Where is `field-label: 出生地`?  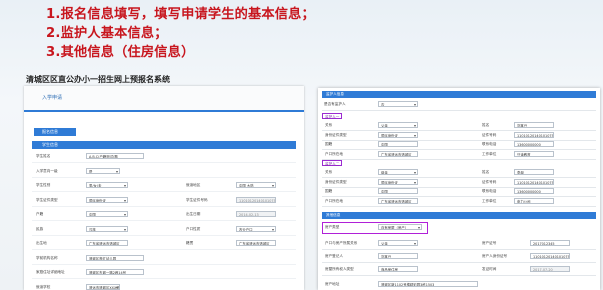
field-label: 出生地 is located at coordinates (41, 243).